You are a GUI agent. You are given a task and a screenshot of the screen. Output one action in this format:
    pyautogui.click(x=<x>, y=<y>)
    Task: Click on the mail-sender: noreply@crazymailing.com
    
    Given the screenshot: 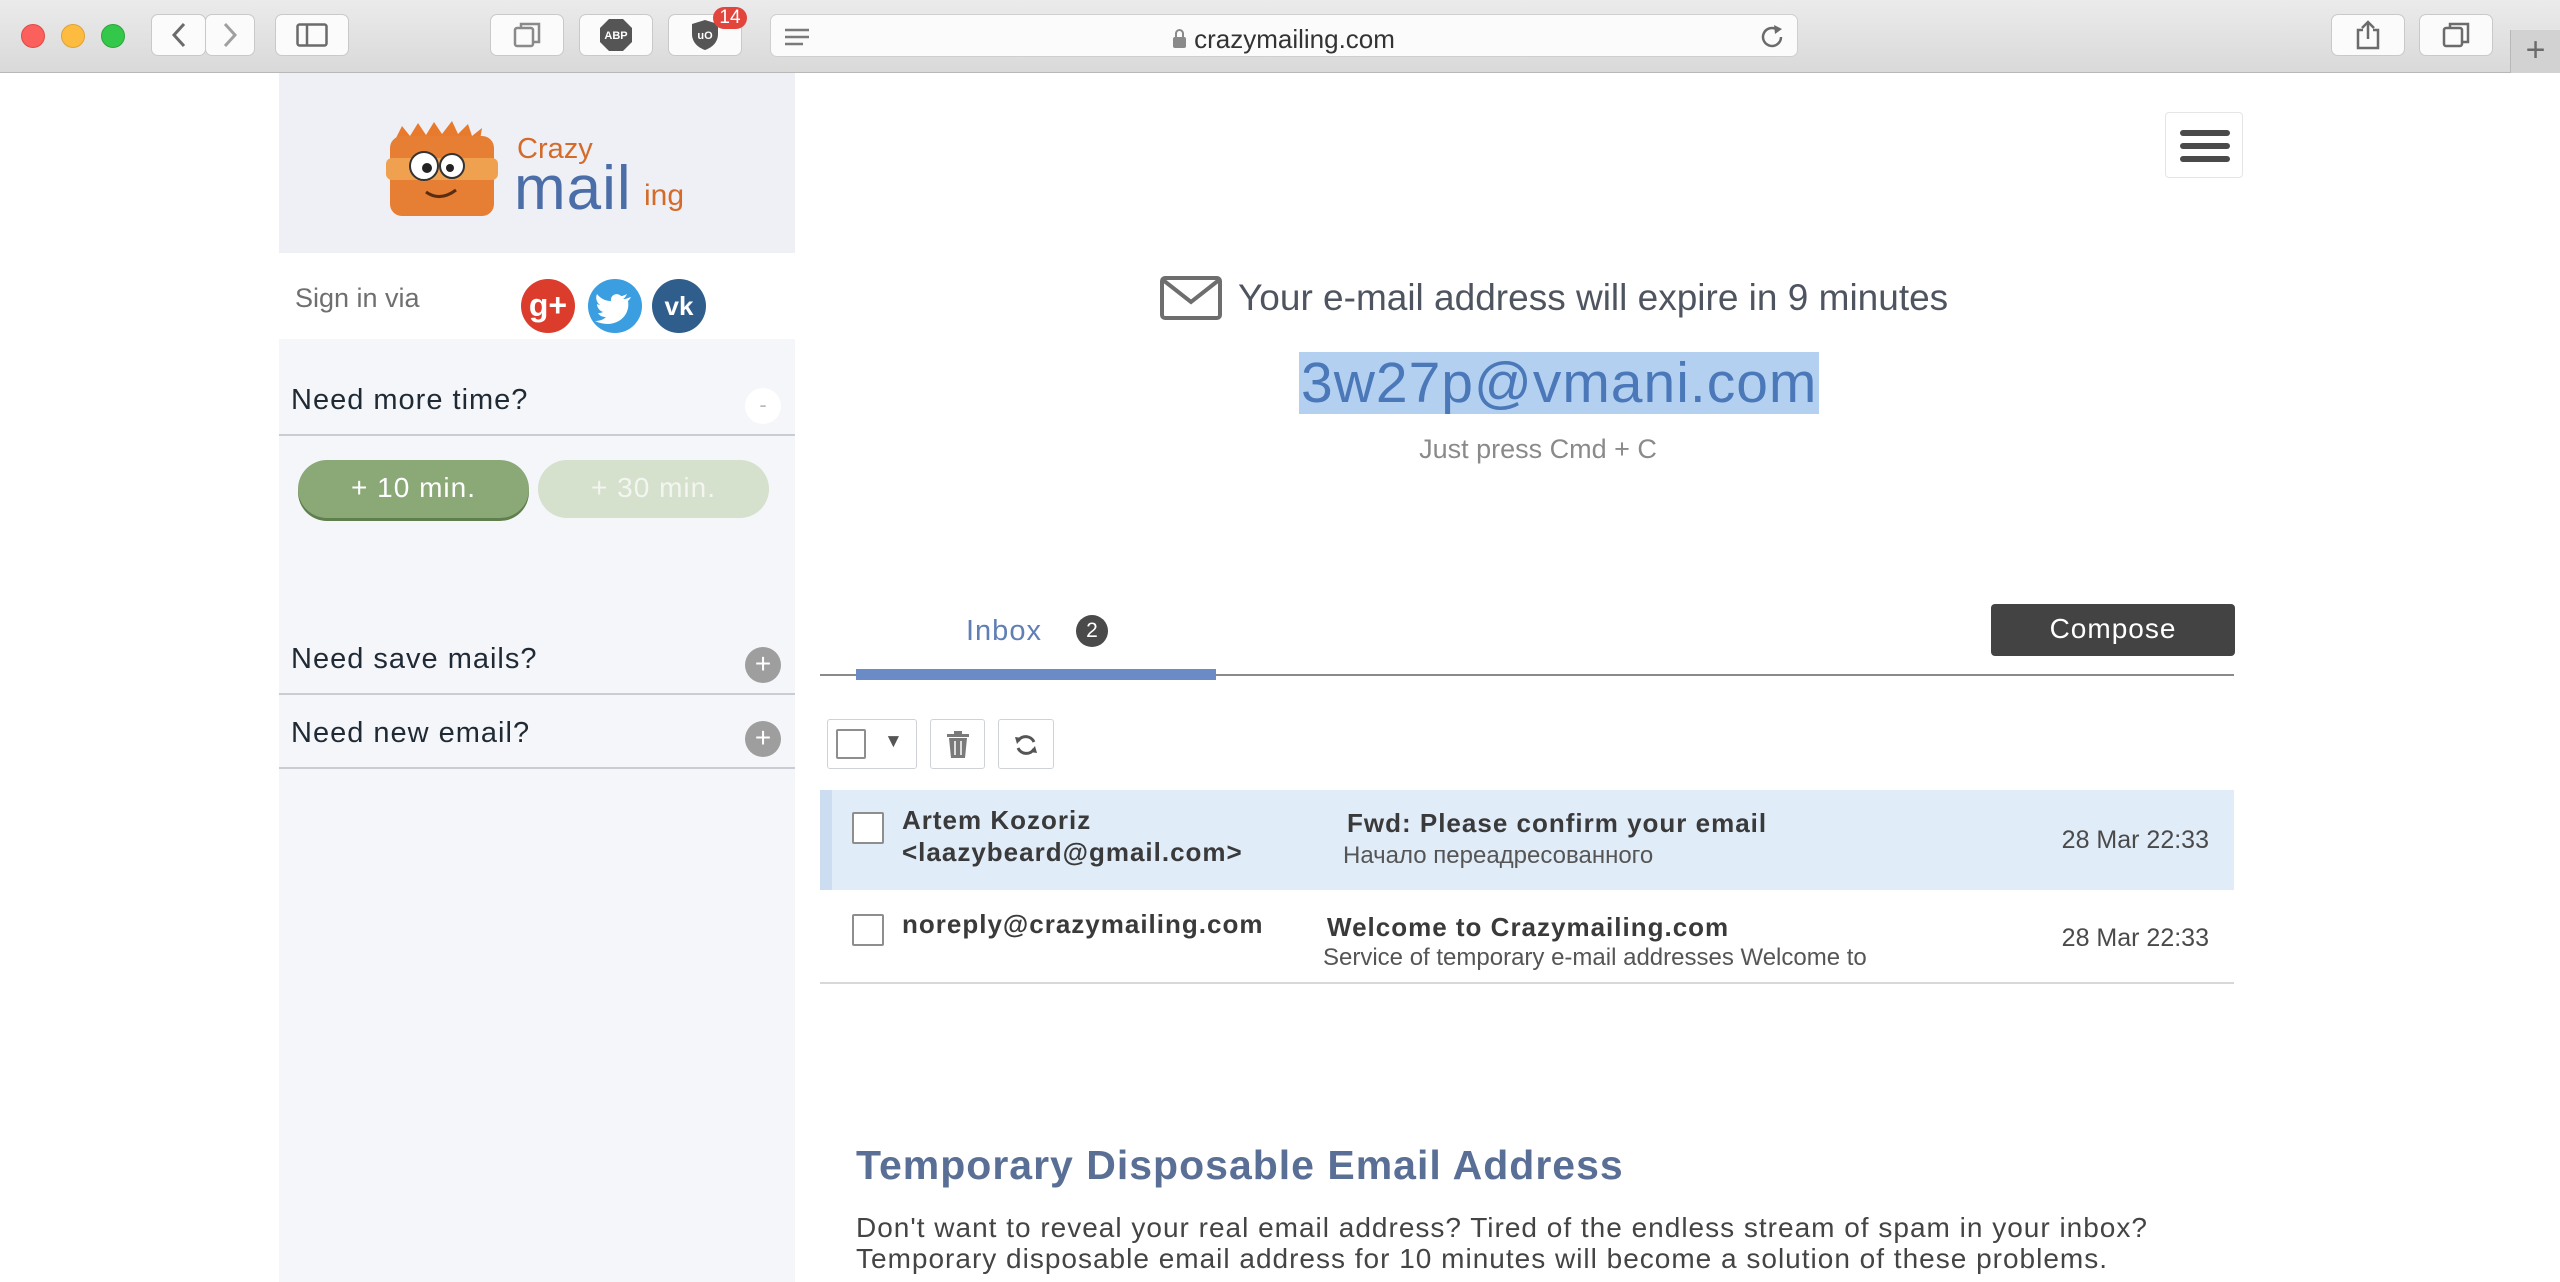 What is the action you would take?
    pyautogui.click(x=1083, y=924)
    